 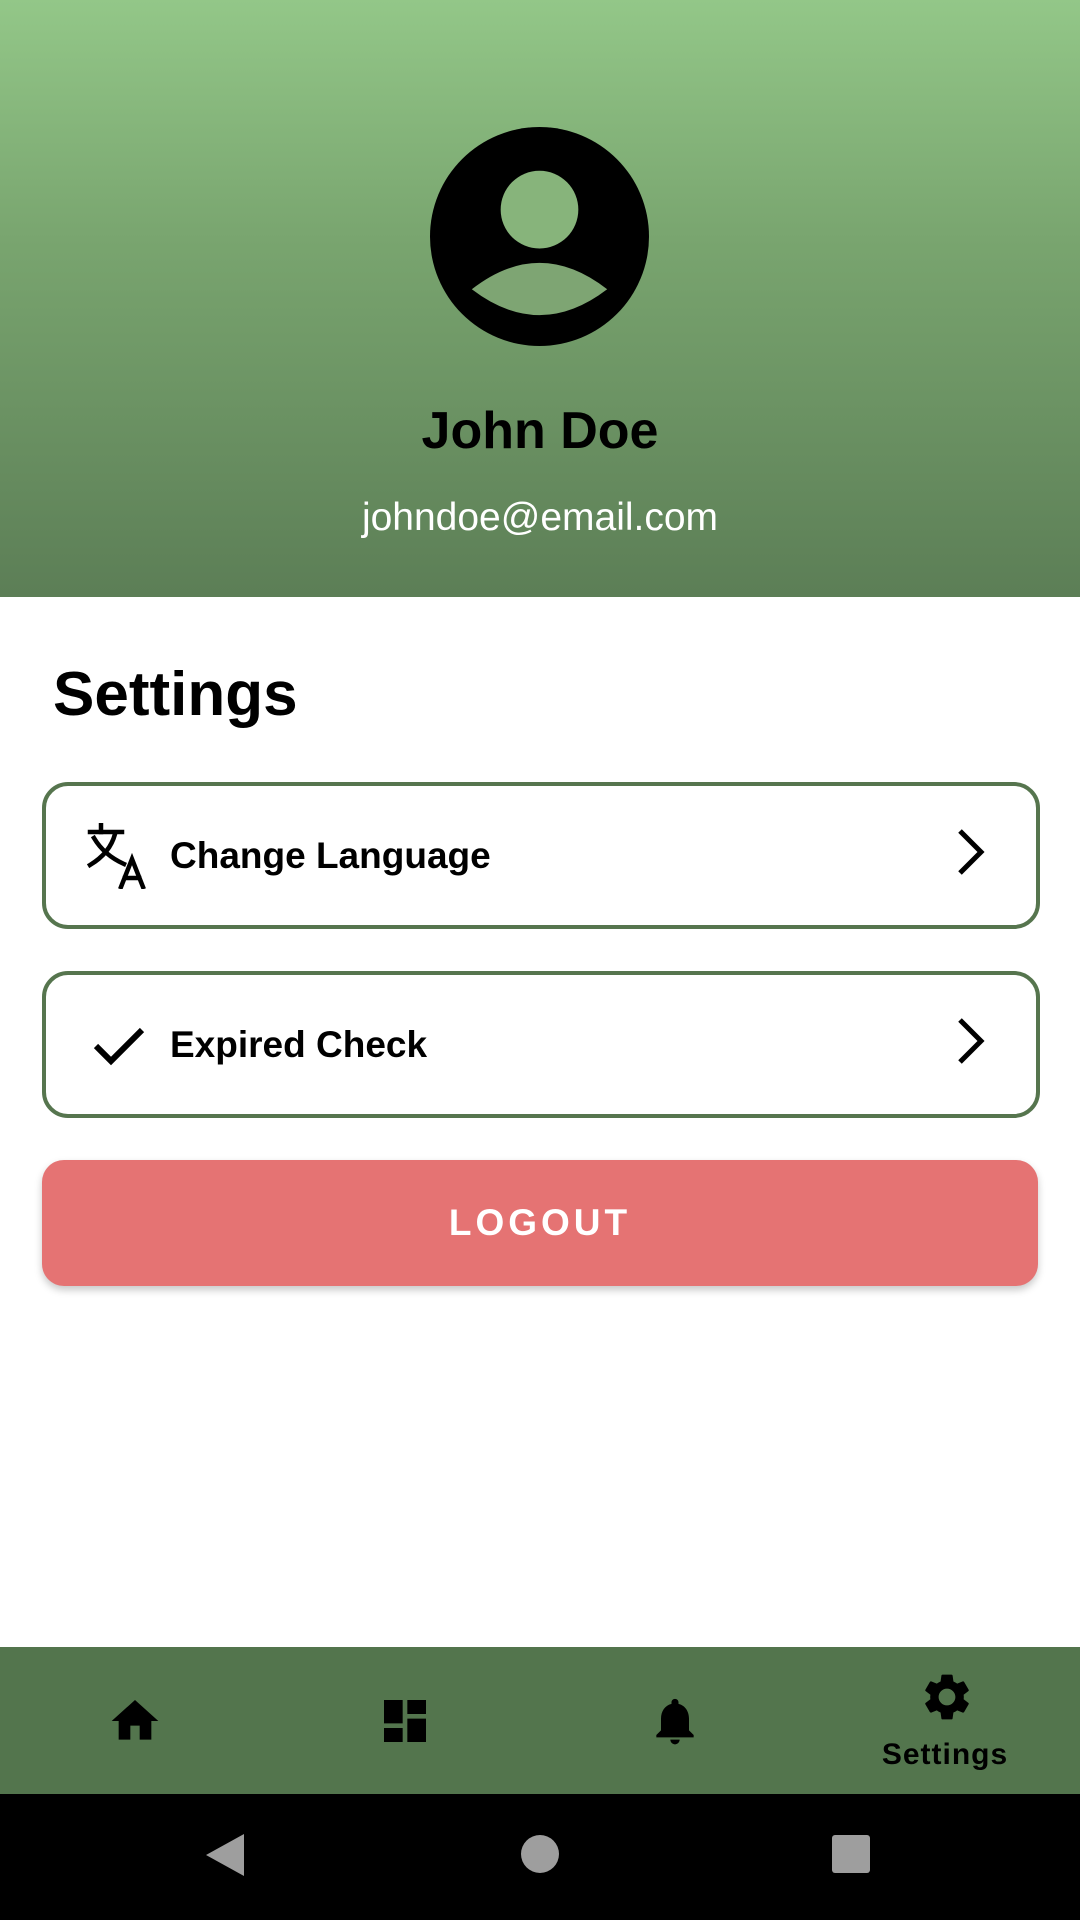 I want to click on avatar, so click(x=539, y=236).